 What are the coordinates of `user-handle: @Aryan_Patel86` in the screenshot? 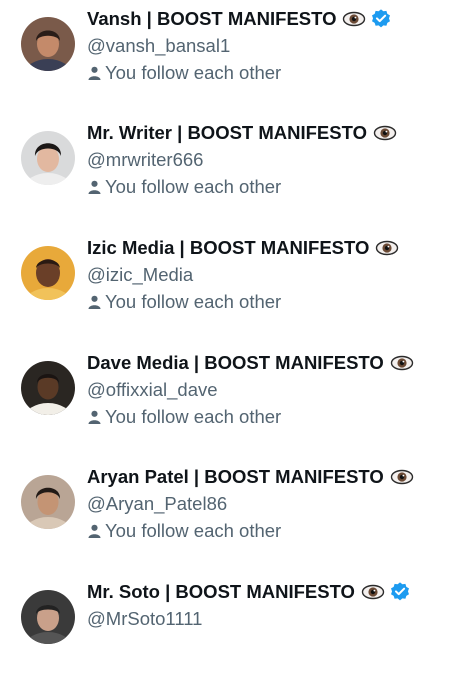 It's located at (268, 504).